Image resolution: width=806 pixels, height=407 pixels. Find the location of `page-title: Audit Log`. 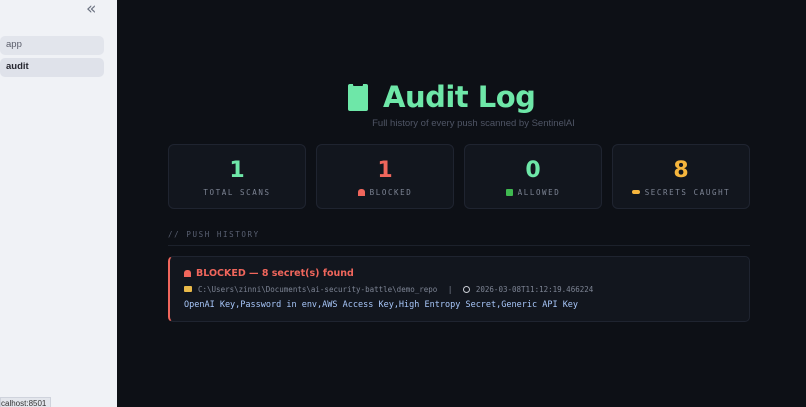

page-title: Audit Log is located at coordinates (459, 97).